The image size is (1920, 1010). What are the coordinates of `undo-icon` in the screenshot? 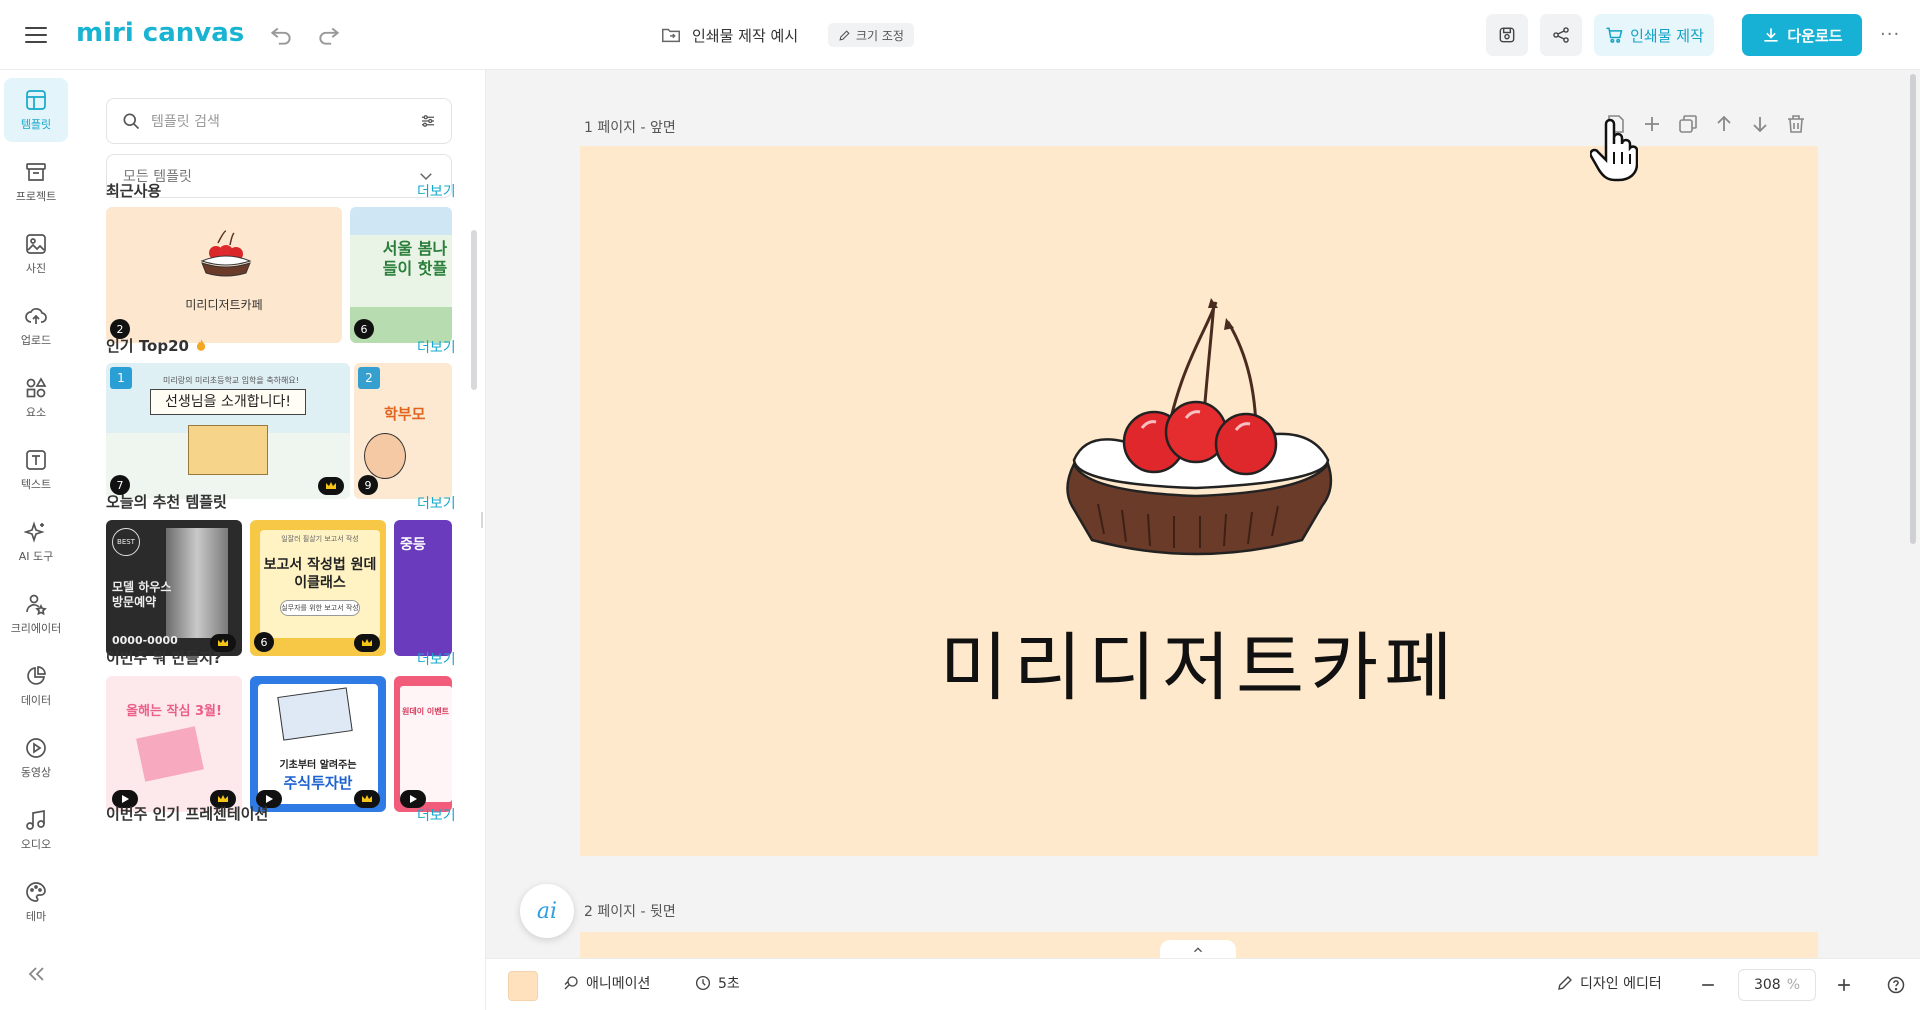 It's located at (281, 35).